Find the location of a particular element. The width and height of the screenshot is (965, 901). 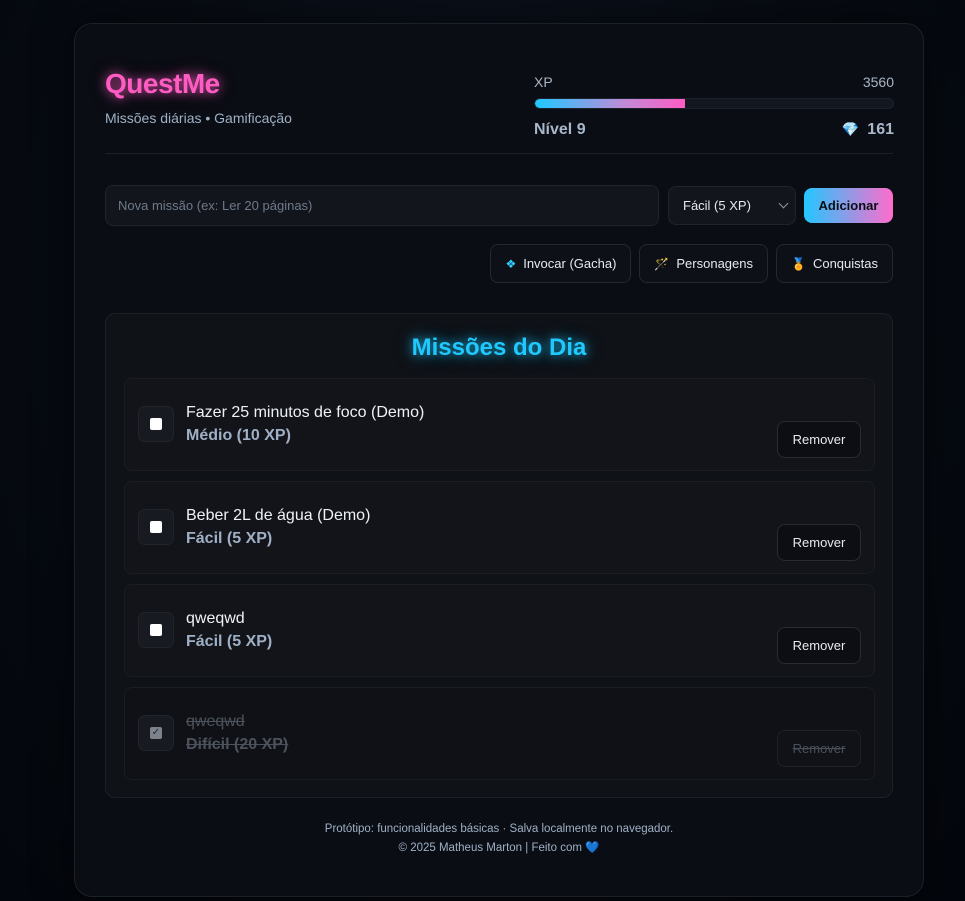

mission-item-completed: ✓ qweqwd Difícil (20 XP) Remover is located at coordinates (499, 733).